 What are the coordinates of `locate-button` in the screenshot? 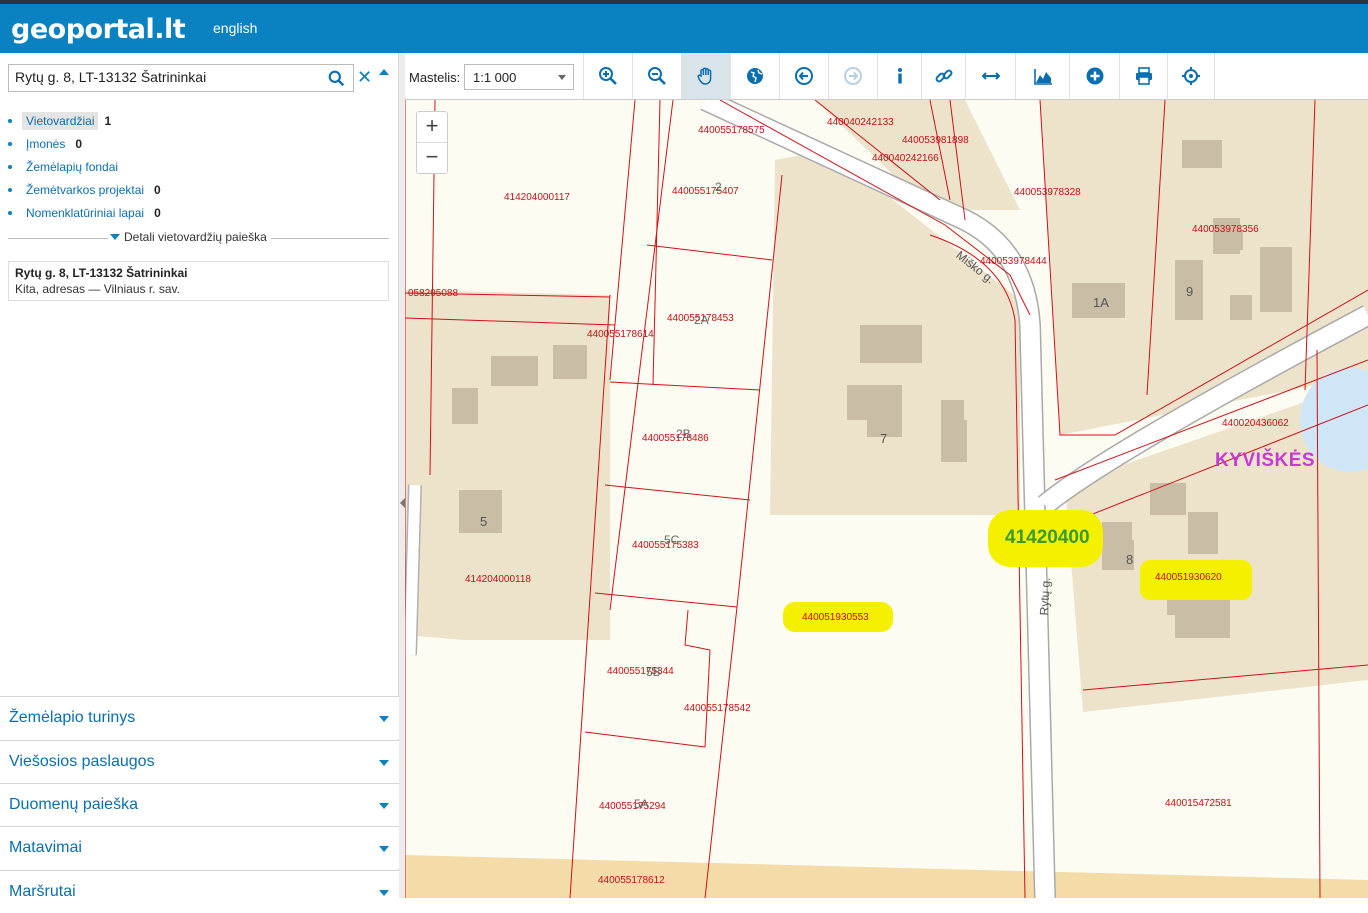 It's located at (1191, 76).